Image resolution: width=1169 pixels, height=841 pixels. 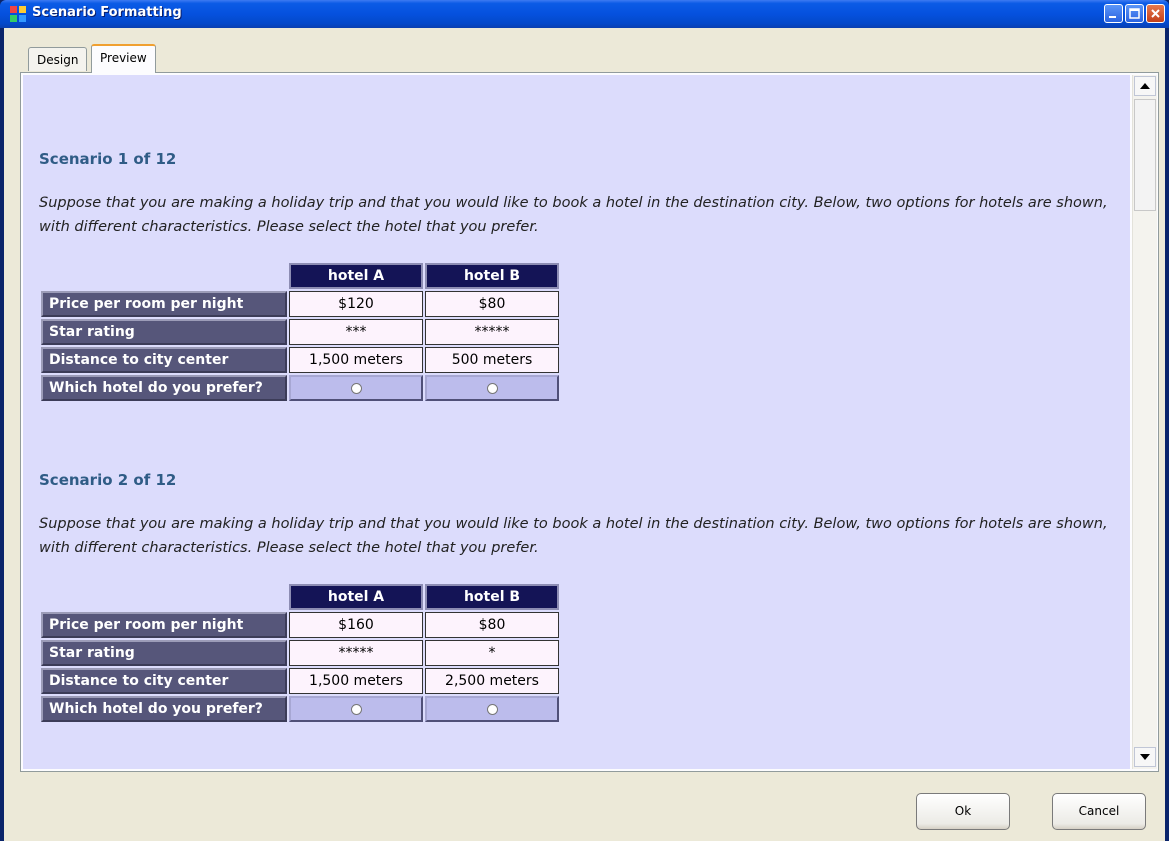 What do you see at coordinates (963, 811) in the screenshot?
I see `ok-button: Ok` at bounding box center [963, 811].